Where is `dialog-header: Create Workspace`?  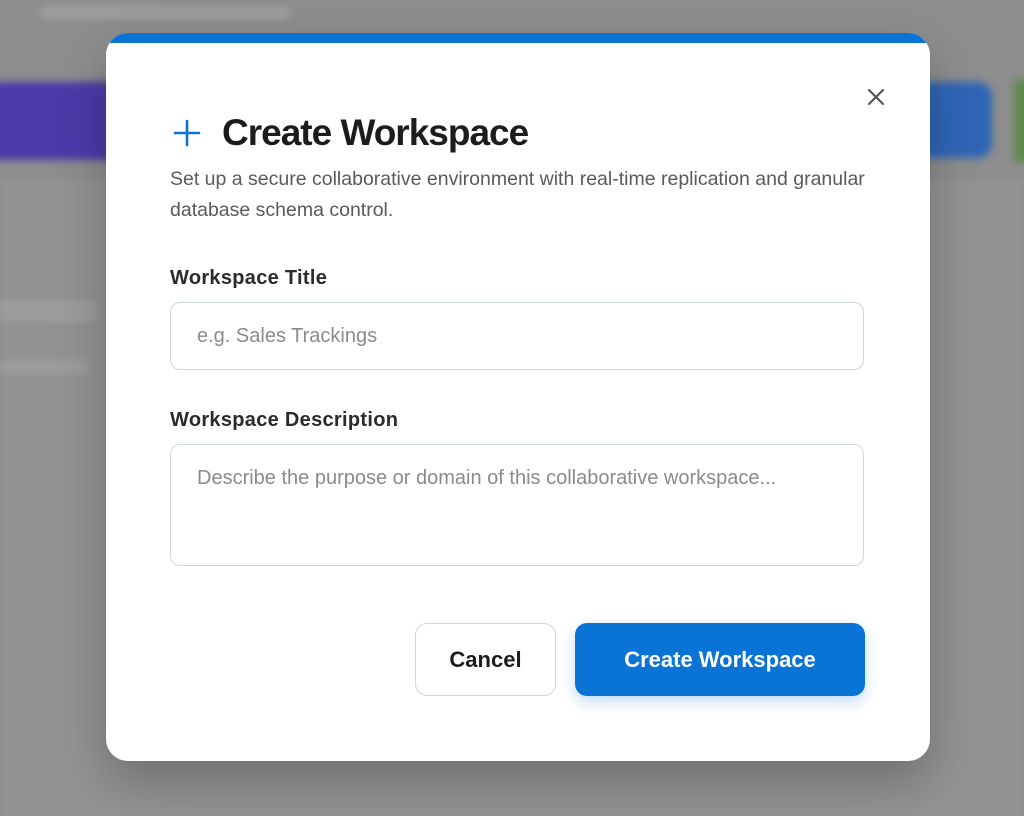
dialog-header: Create Workspace is located at coordinates (349, 133).